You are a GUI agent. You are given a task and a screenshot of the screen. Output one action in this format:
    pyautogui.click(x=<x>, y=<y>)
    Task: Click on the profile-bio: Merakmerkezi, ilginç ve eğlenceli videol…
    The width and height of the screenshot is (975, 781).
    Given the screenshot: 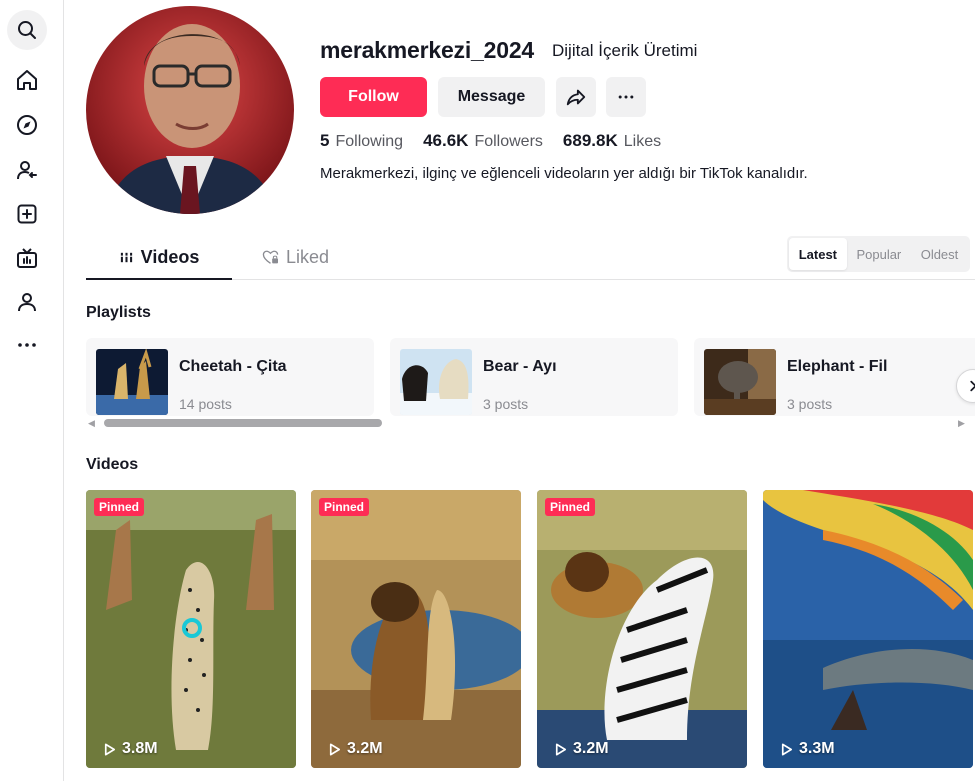 What is the action you would take?
    pyautogui.click(x=564, y=173)
    